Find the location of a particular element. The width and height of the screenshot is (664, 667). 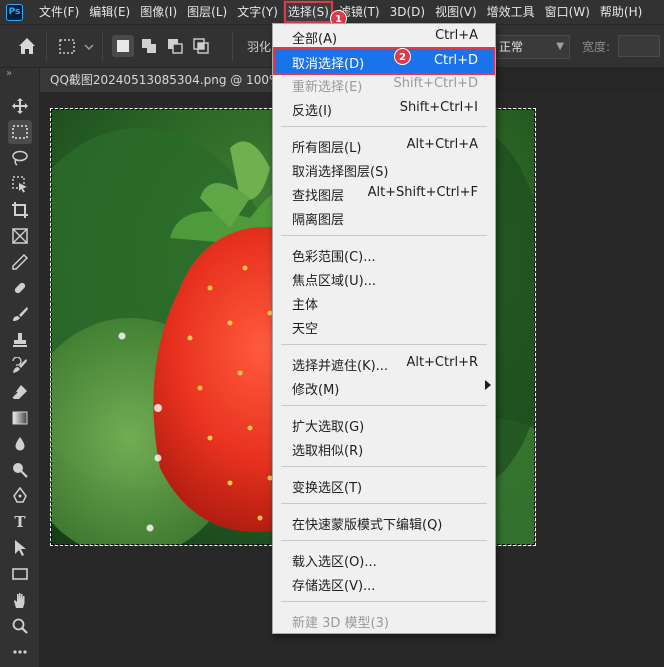

menu-layer: 图层(L) is located at coordinates (207, 12).